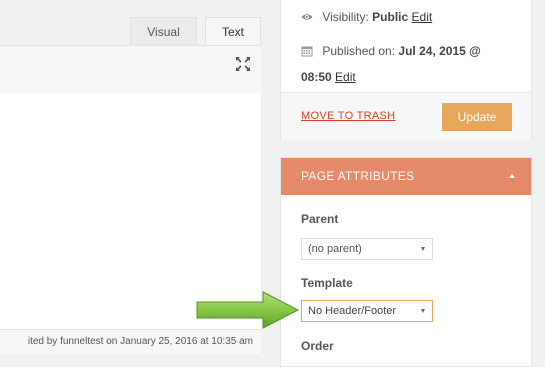  Describe the element at coordinates (422, 17) in the screenshot. I see `visibility-edit-link: Edit` at that location.